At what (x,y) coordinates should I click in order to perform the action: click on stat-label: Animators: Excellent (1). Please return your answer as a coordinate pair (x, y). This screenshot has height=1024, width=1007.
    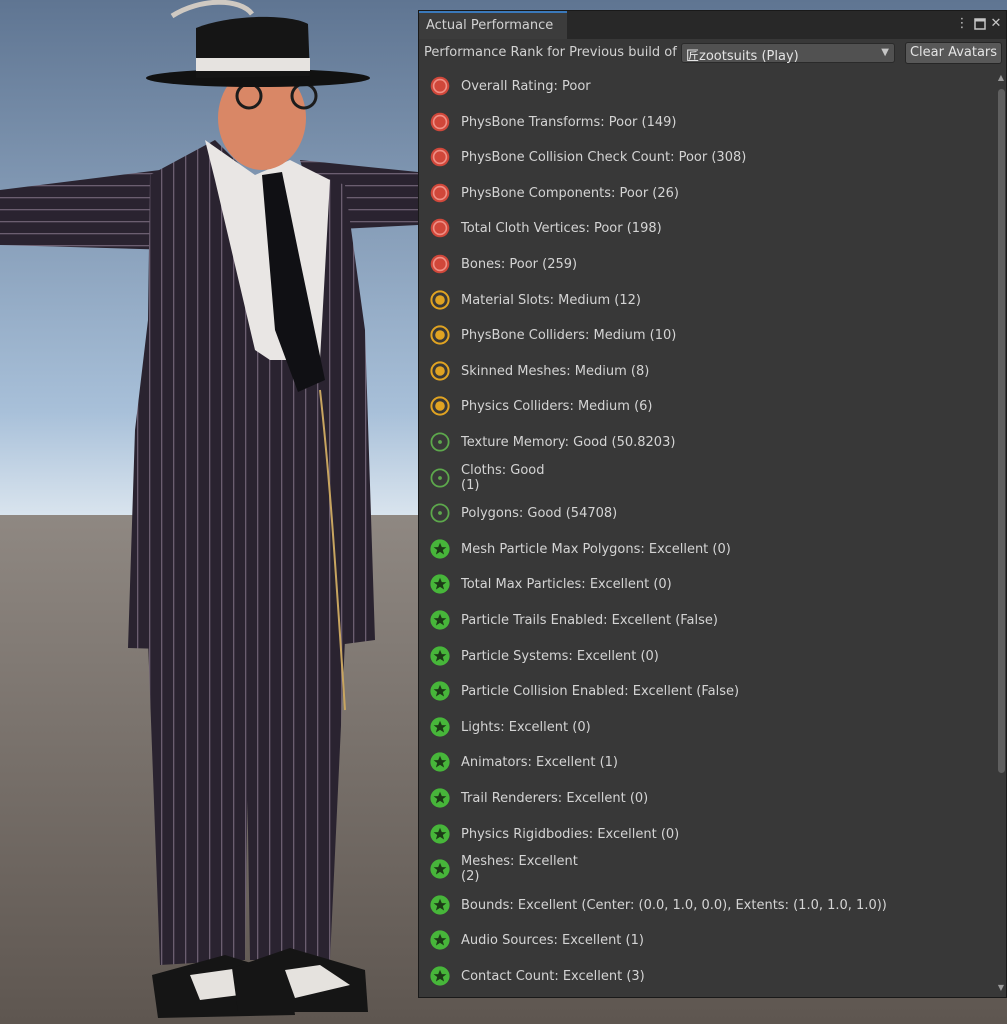
    Looking at the image, I should click on (539, 763).